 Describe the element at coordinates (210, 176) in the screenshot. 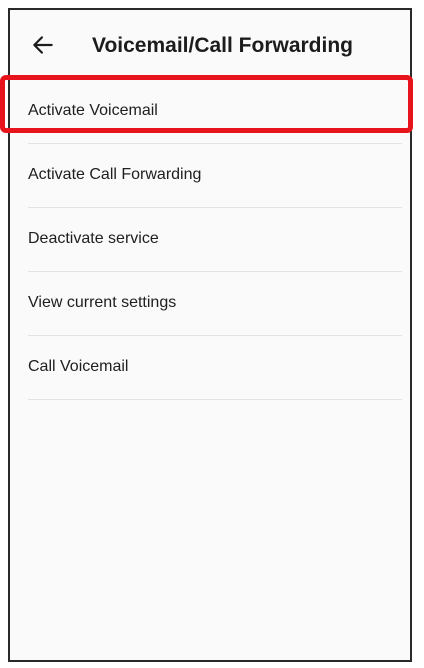

I see `menu-item-activate-call-forwarding: Activate Call Forwarding` at that location.